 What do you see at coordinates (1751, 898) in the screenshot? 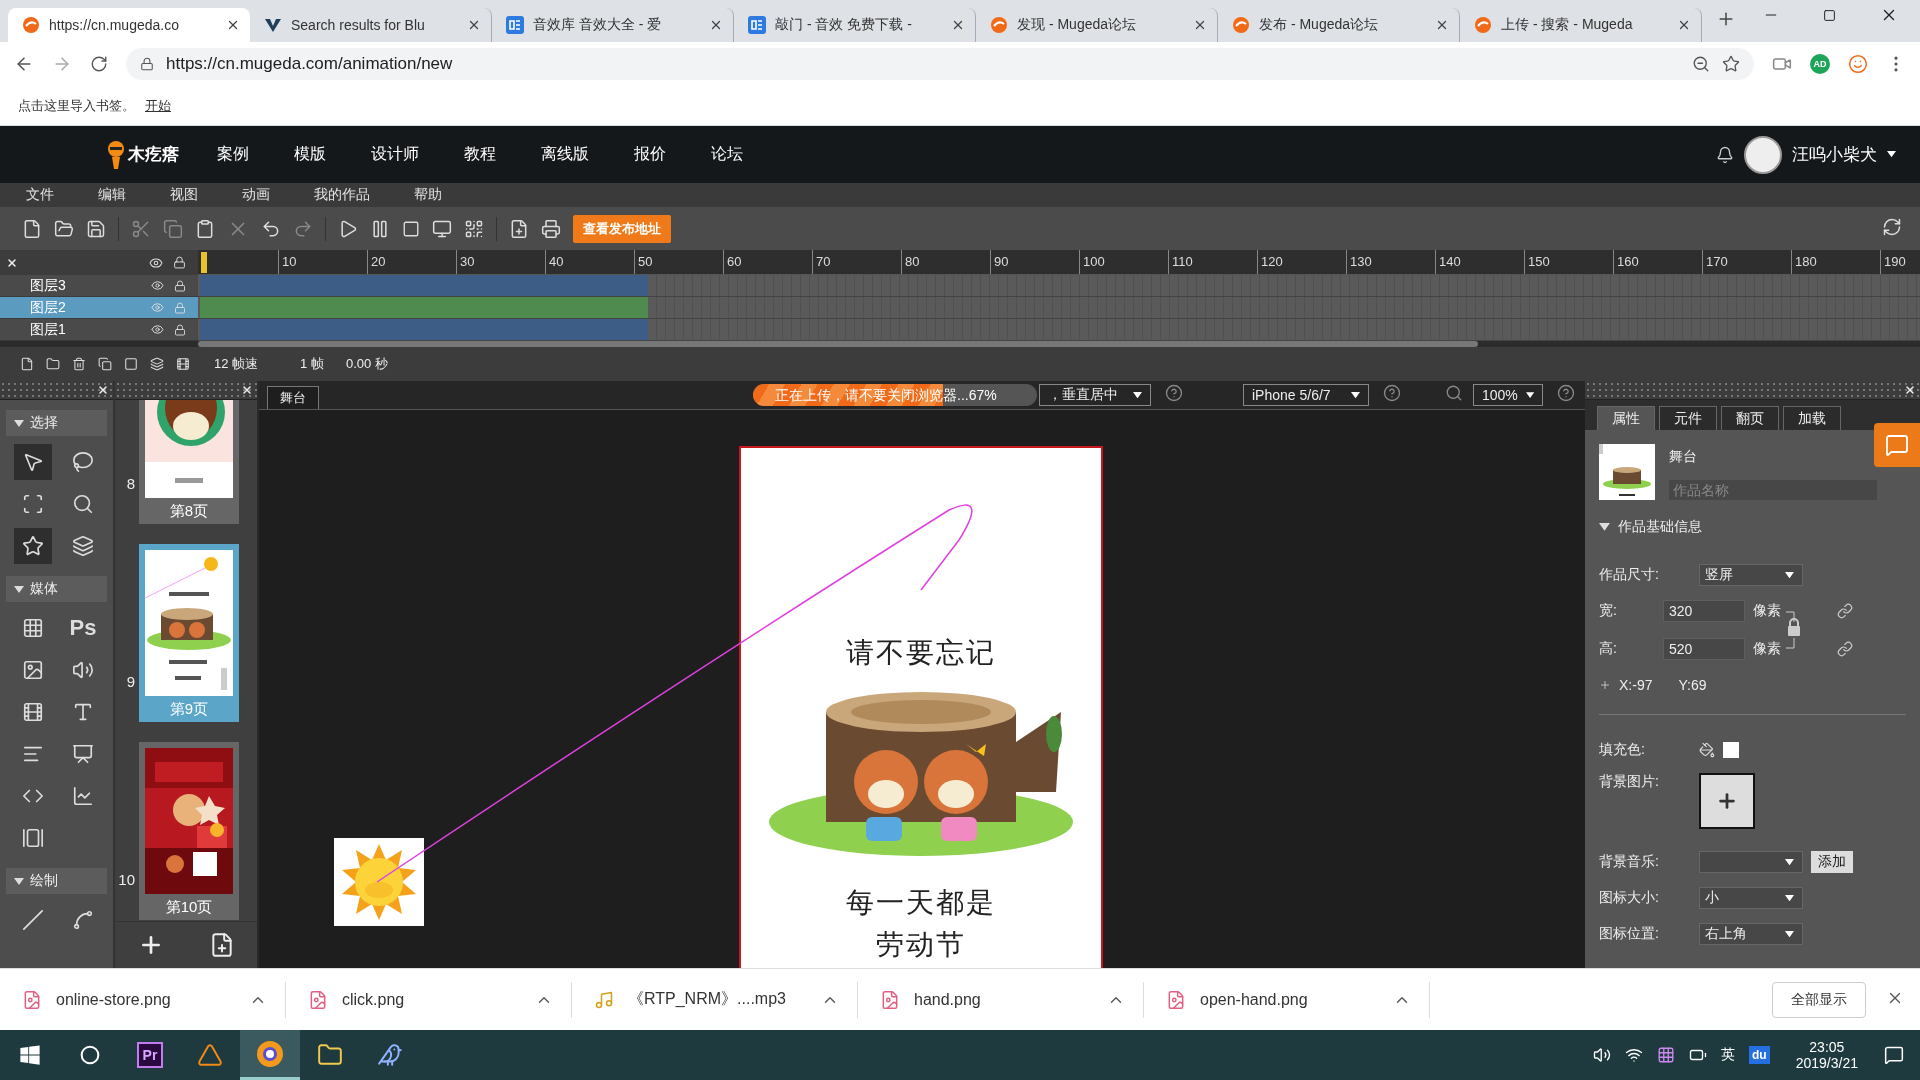
I see `option-select: 小` at bounding box center [1751, 898].